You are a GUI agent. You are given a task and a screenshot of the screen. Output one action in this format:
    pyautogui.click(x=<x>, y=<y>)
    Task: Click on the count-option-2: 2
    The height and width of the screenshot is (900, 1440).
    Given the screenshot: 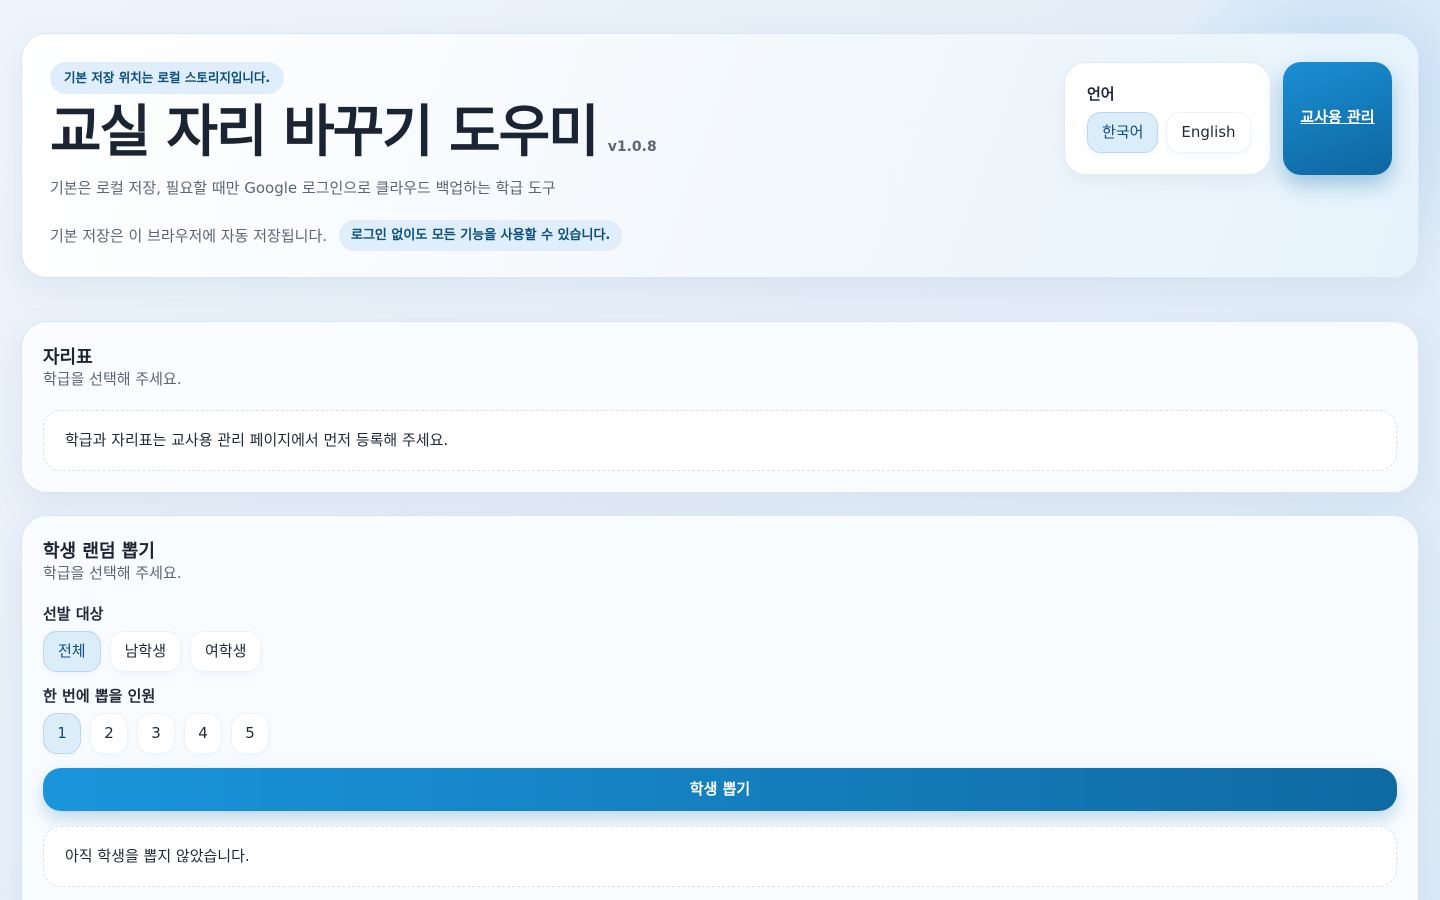 What is the action you would take?
    pyautogui.click(x=109, y=733)
    